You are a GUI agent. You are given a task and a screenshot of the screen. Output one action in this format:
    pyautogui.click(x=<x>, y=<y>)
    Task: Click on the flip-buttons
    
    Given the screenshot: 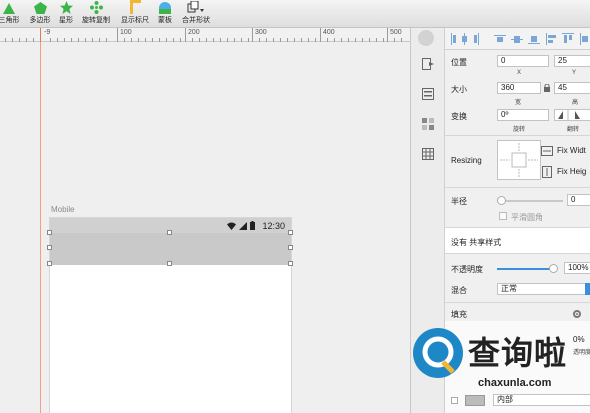 What is the action you would take?
    pyautogui.click(x=572, y=115)
    